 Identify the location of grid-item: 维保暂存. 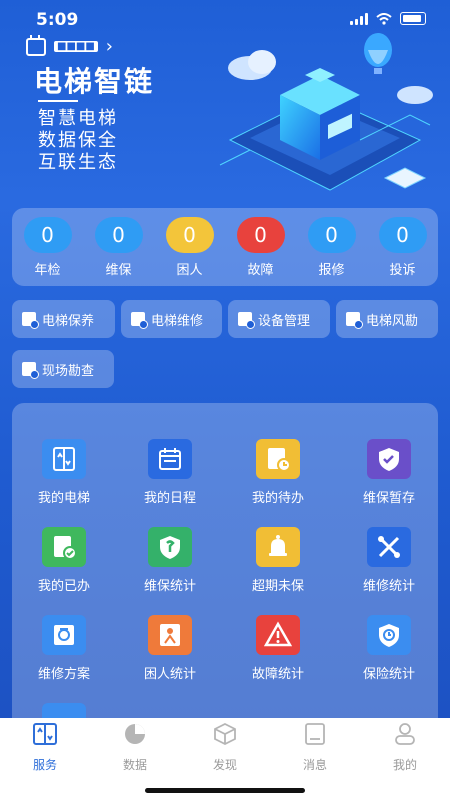
(389, 472).